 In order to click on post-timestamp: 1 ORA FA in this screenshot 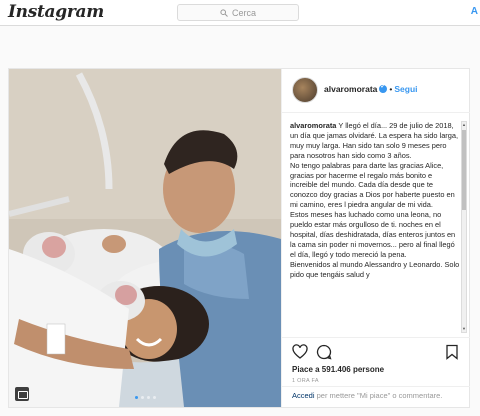, I will do `click(305, 381)`.